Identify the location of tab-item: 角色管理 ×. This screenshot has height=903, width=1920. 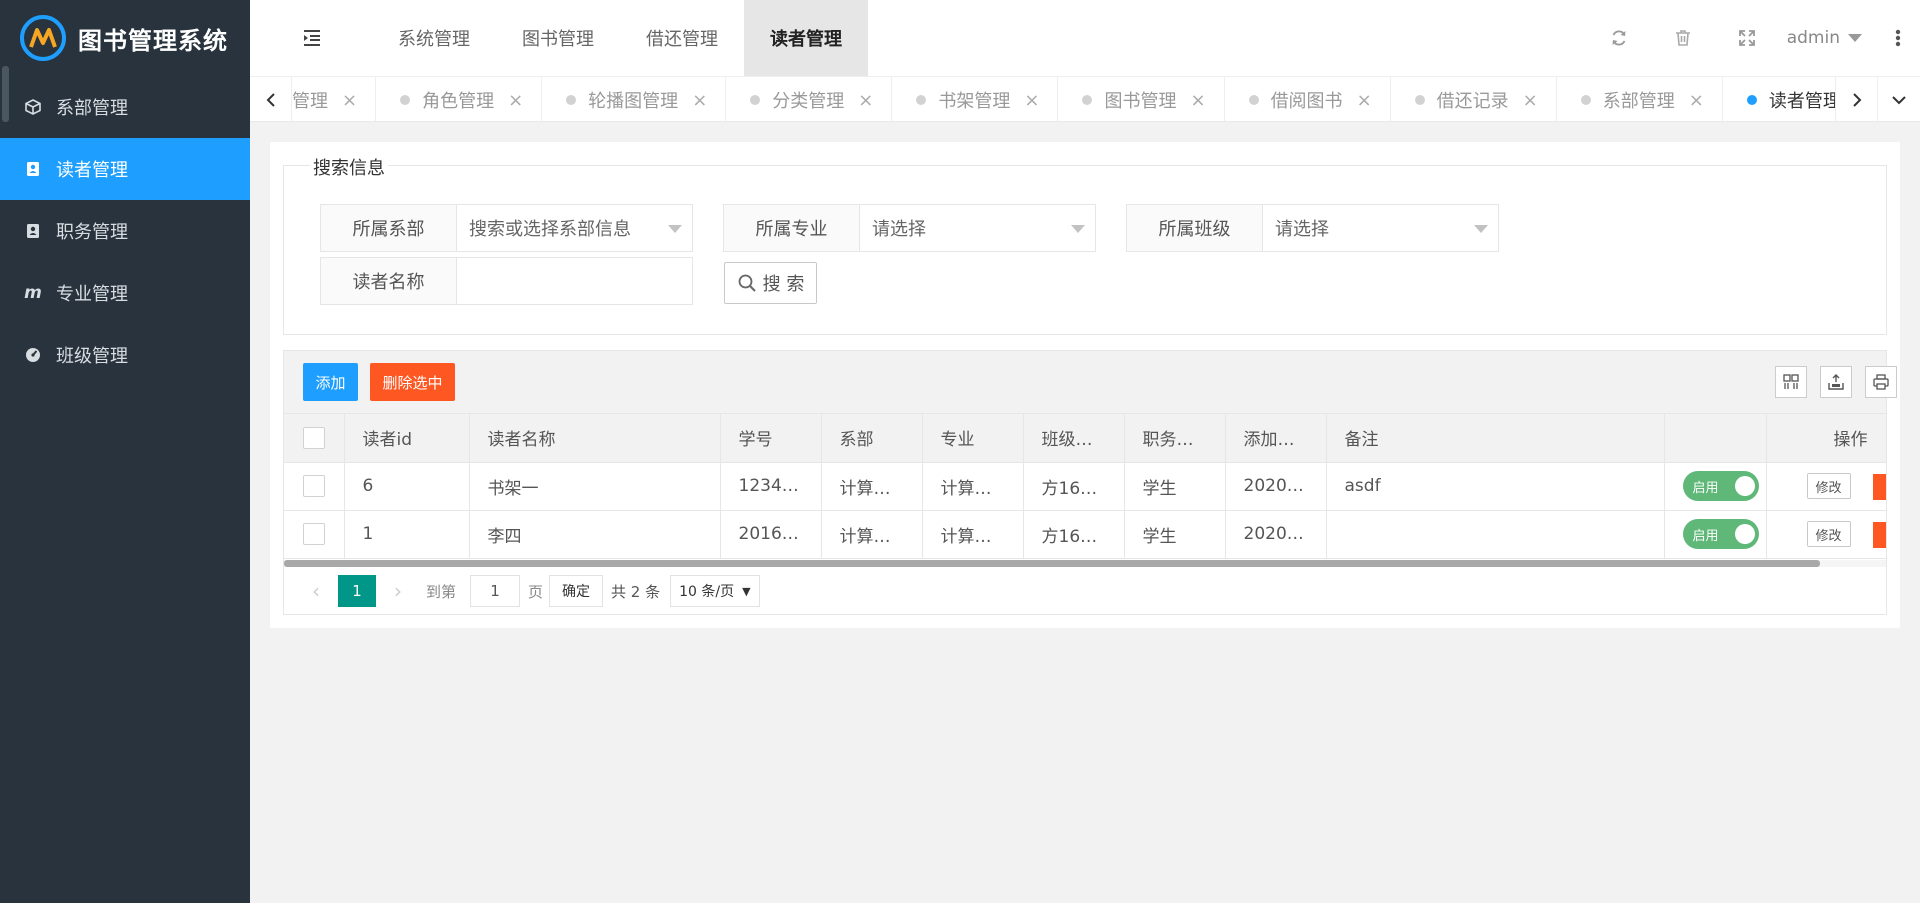
(459, 99).